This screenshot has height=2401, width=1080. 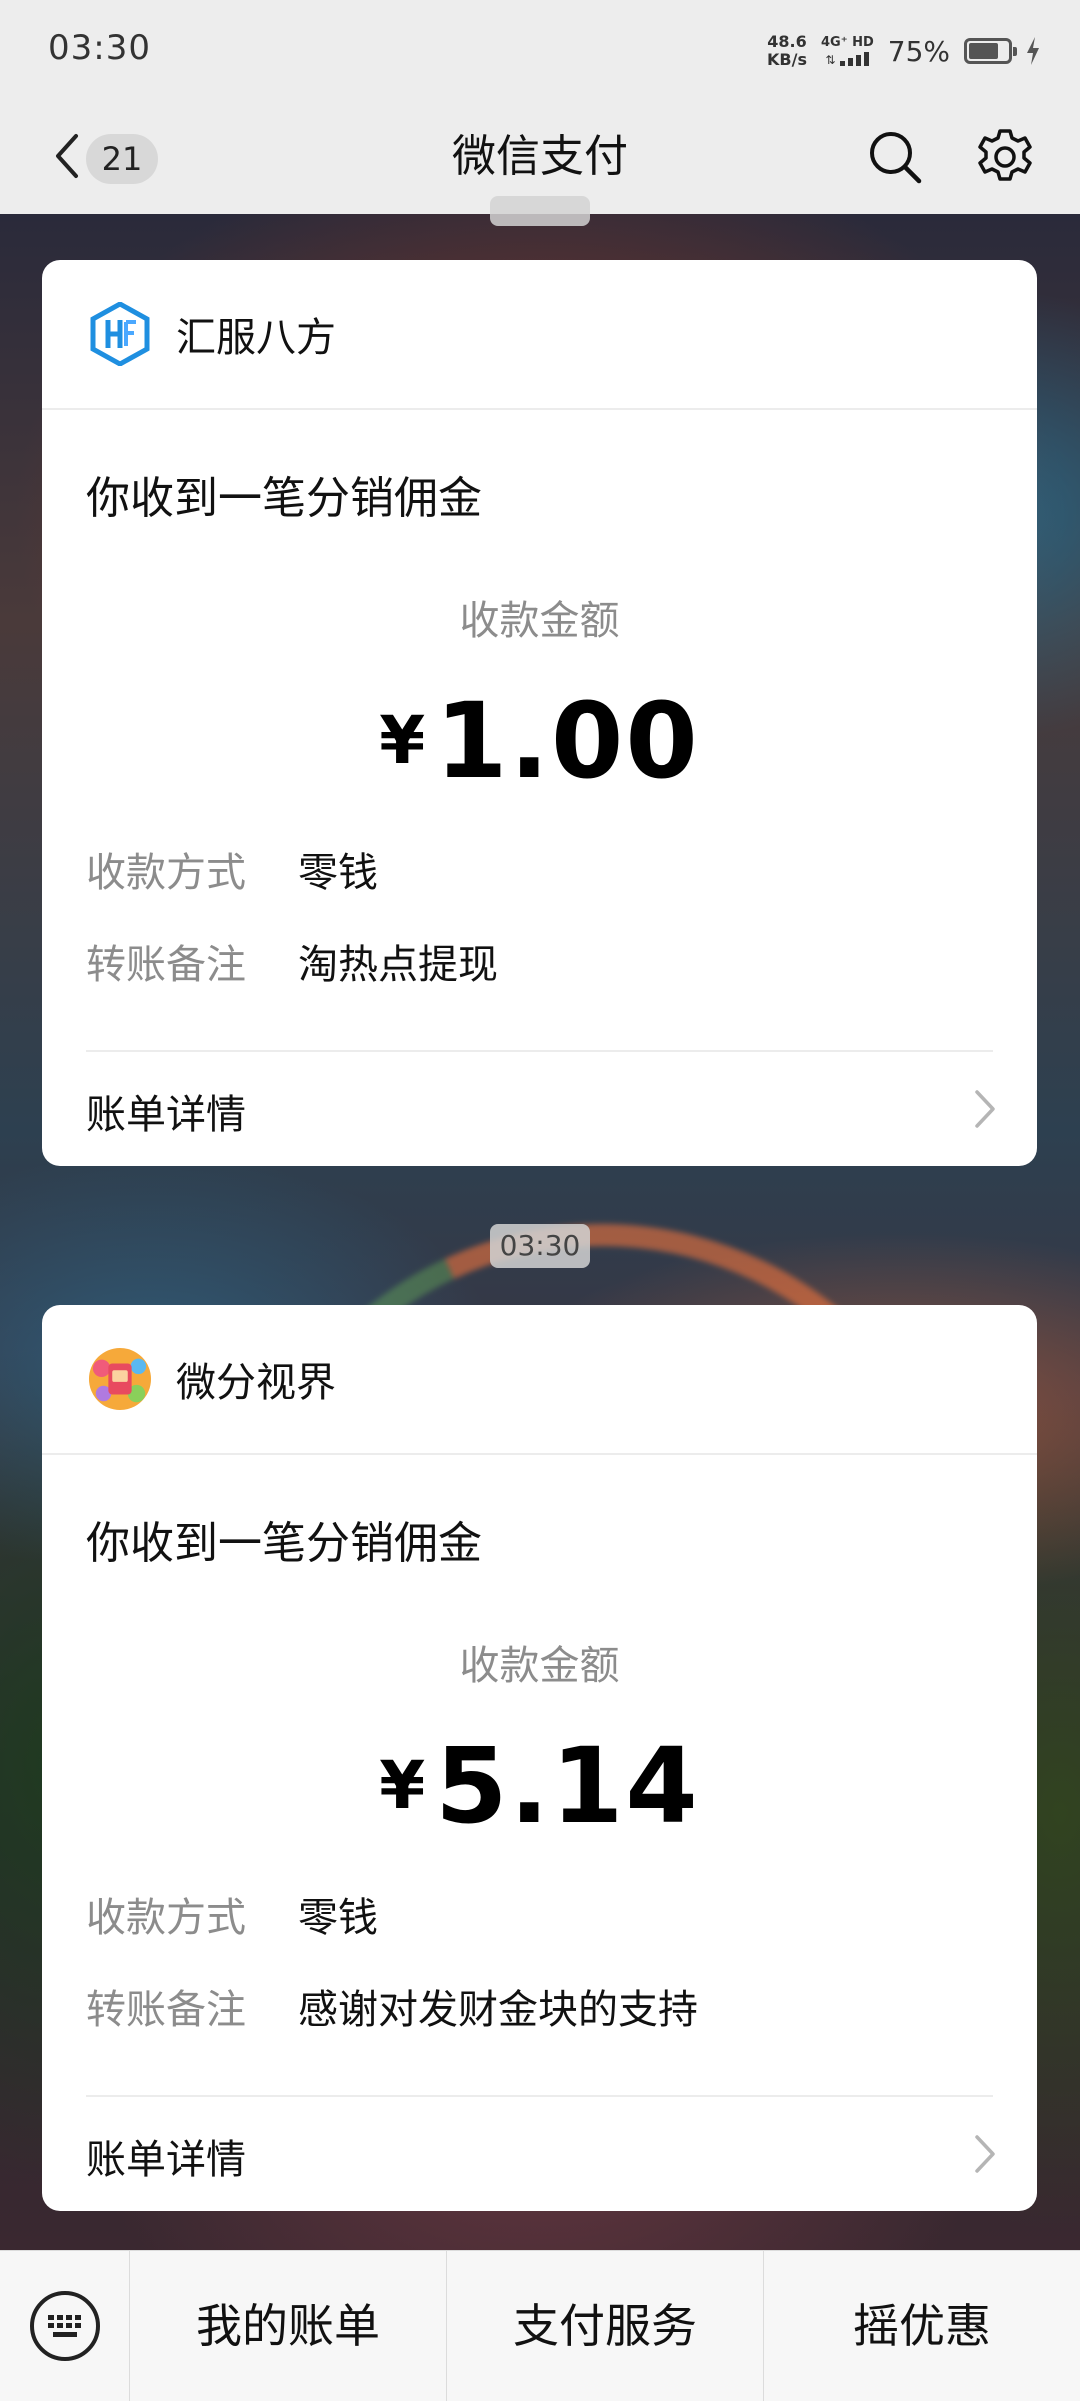 I want to click on transfer-note-value: 淘热点提现, so click(x=398, y=965).